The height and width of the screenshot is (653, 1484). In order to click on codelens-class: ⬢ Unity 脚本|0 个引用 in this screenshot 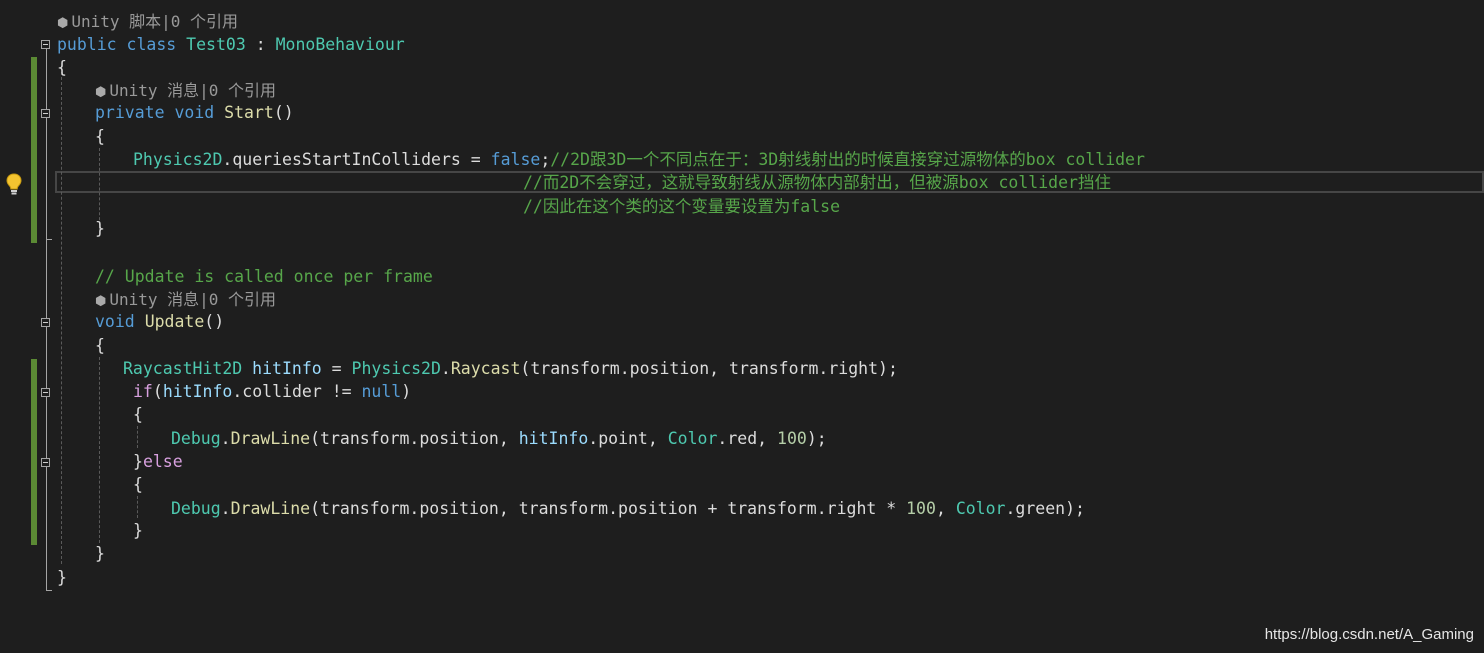, I will do `click(147, 21)`.